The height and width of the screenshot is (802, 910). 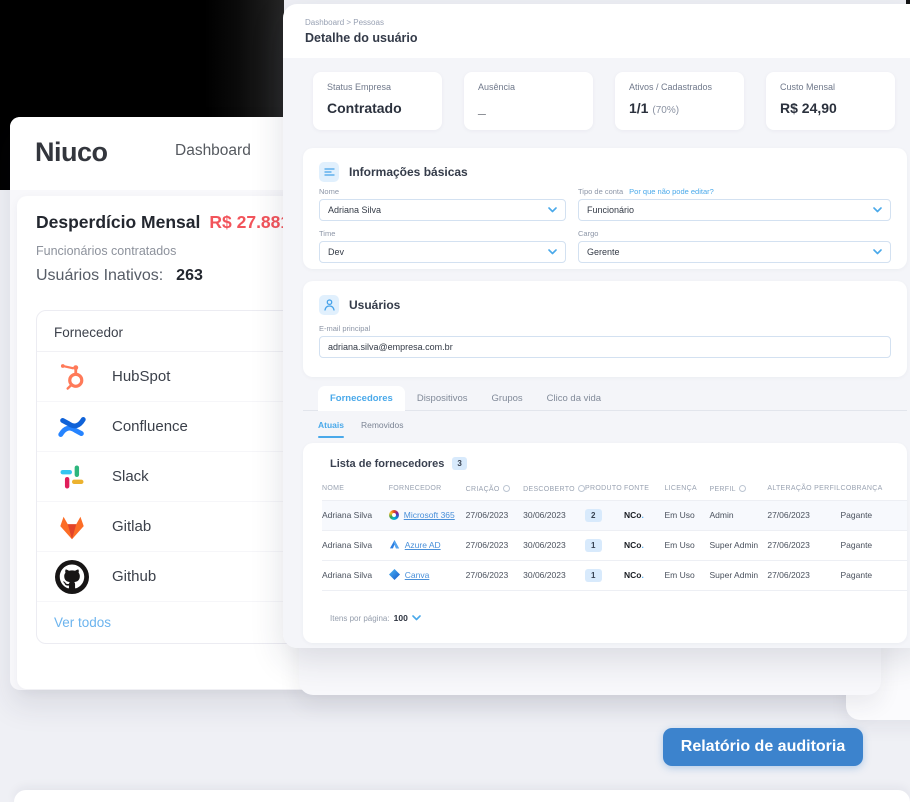 I want to click on microsoft-365-icon, so click(x=393, y=515).